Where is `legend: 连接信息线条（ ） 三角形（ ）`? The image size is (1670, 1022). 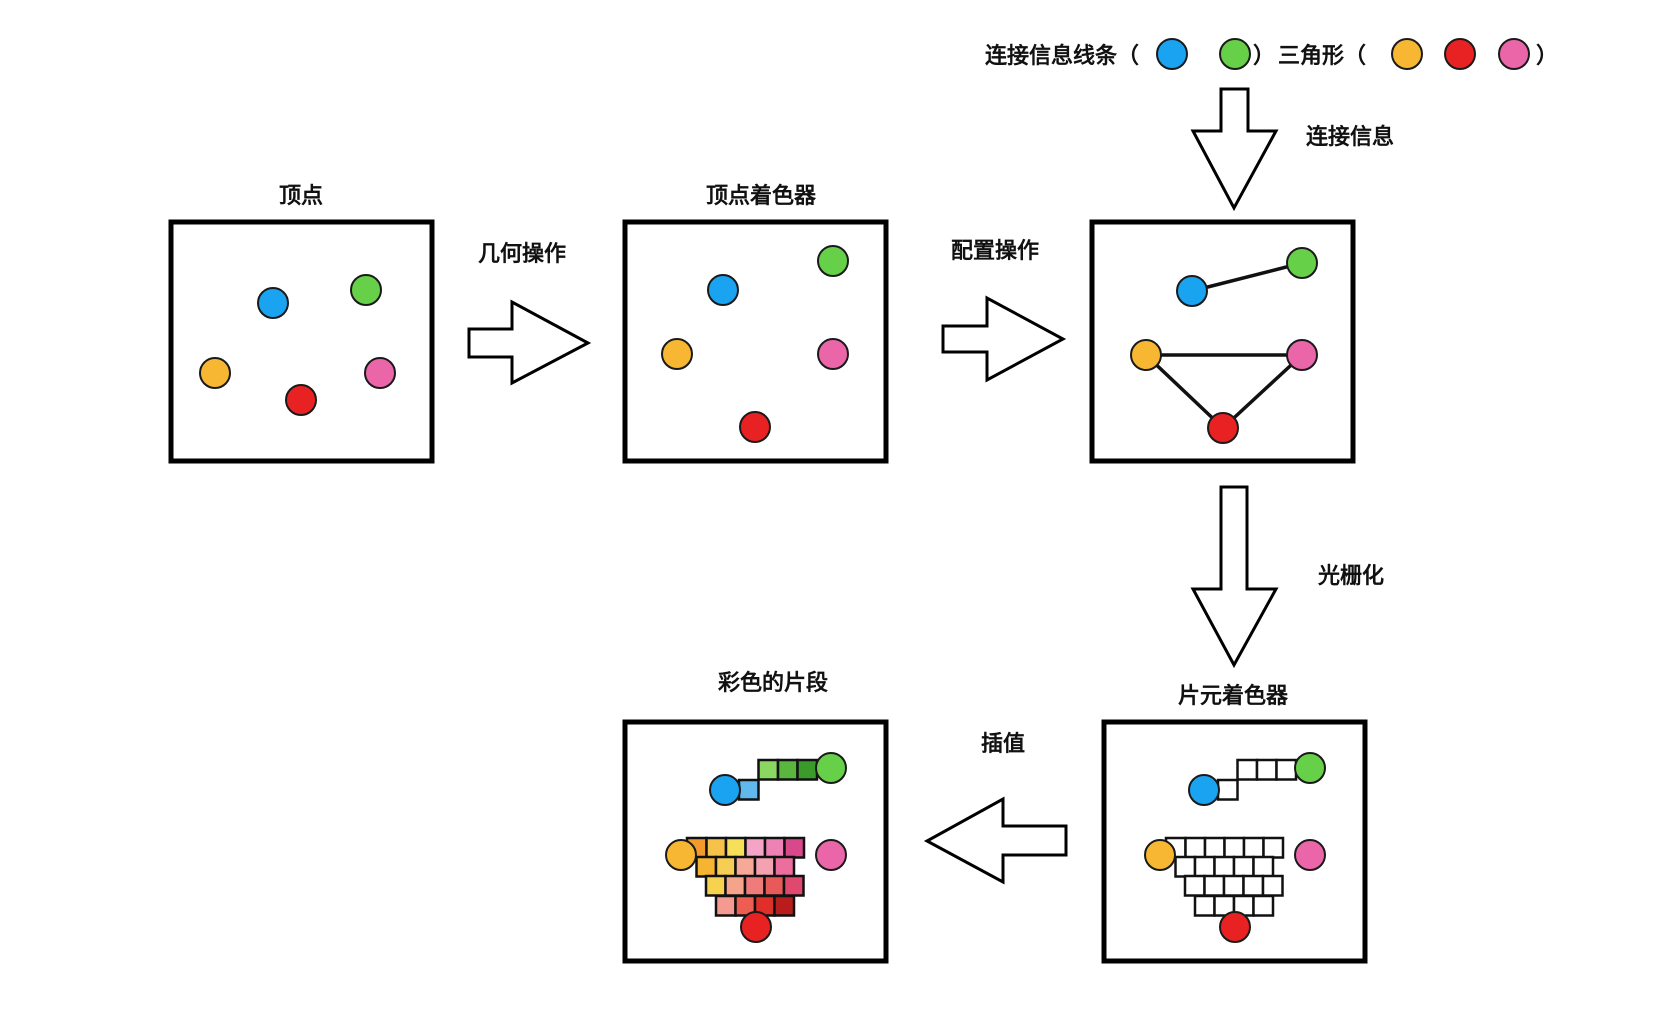
legend: 连接信息线条（ ） 三角形（ ） is located at coordinates (1271, 54).